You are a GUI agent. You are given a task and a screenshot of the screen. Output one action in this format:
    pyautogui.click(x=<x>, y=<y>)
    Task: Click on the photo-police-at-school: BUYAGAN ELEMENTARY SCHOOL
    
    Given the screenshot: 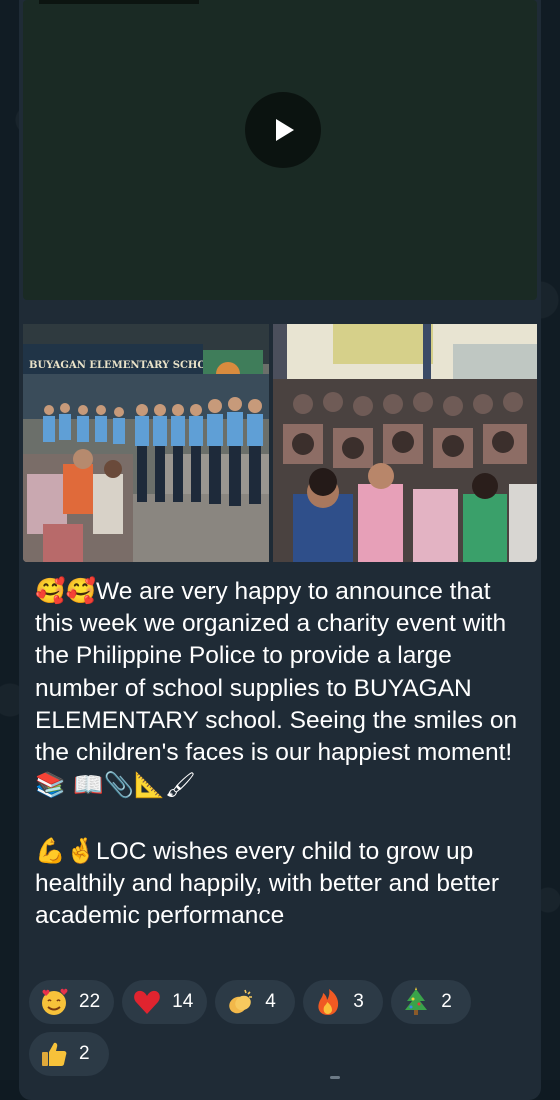 What is the action you would take?
    pyautogui.click(x=146, y=443)
    